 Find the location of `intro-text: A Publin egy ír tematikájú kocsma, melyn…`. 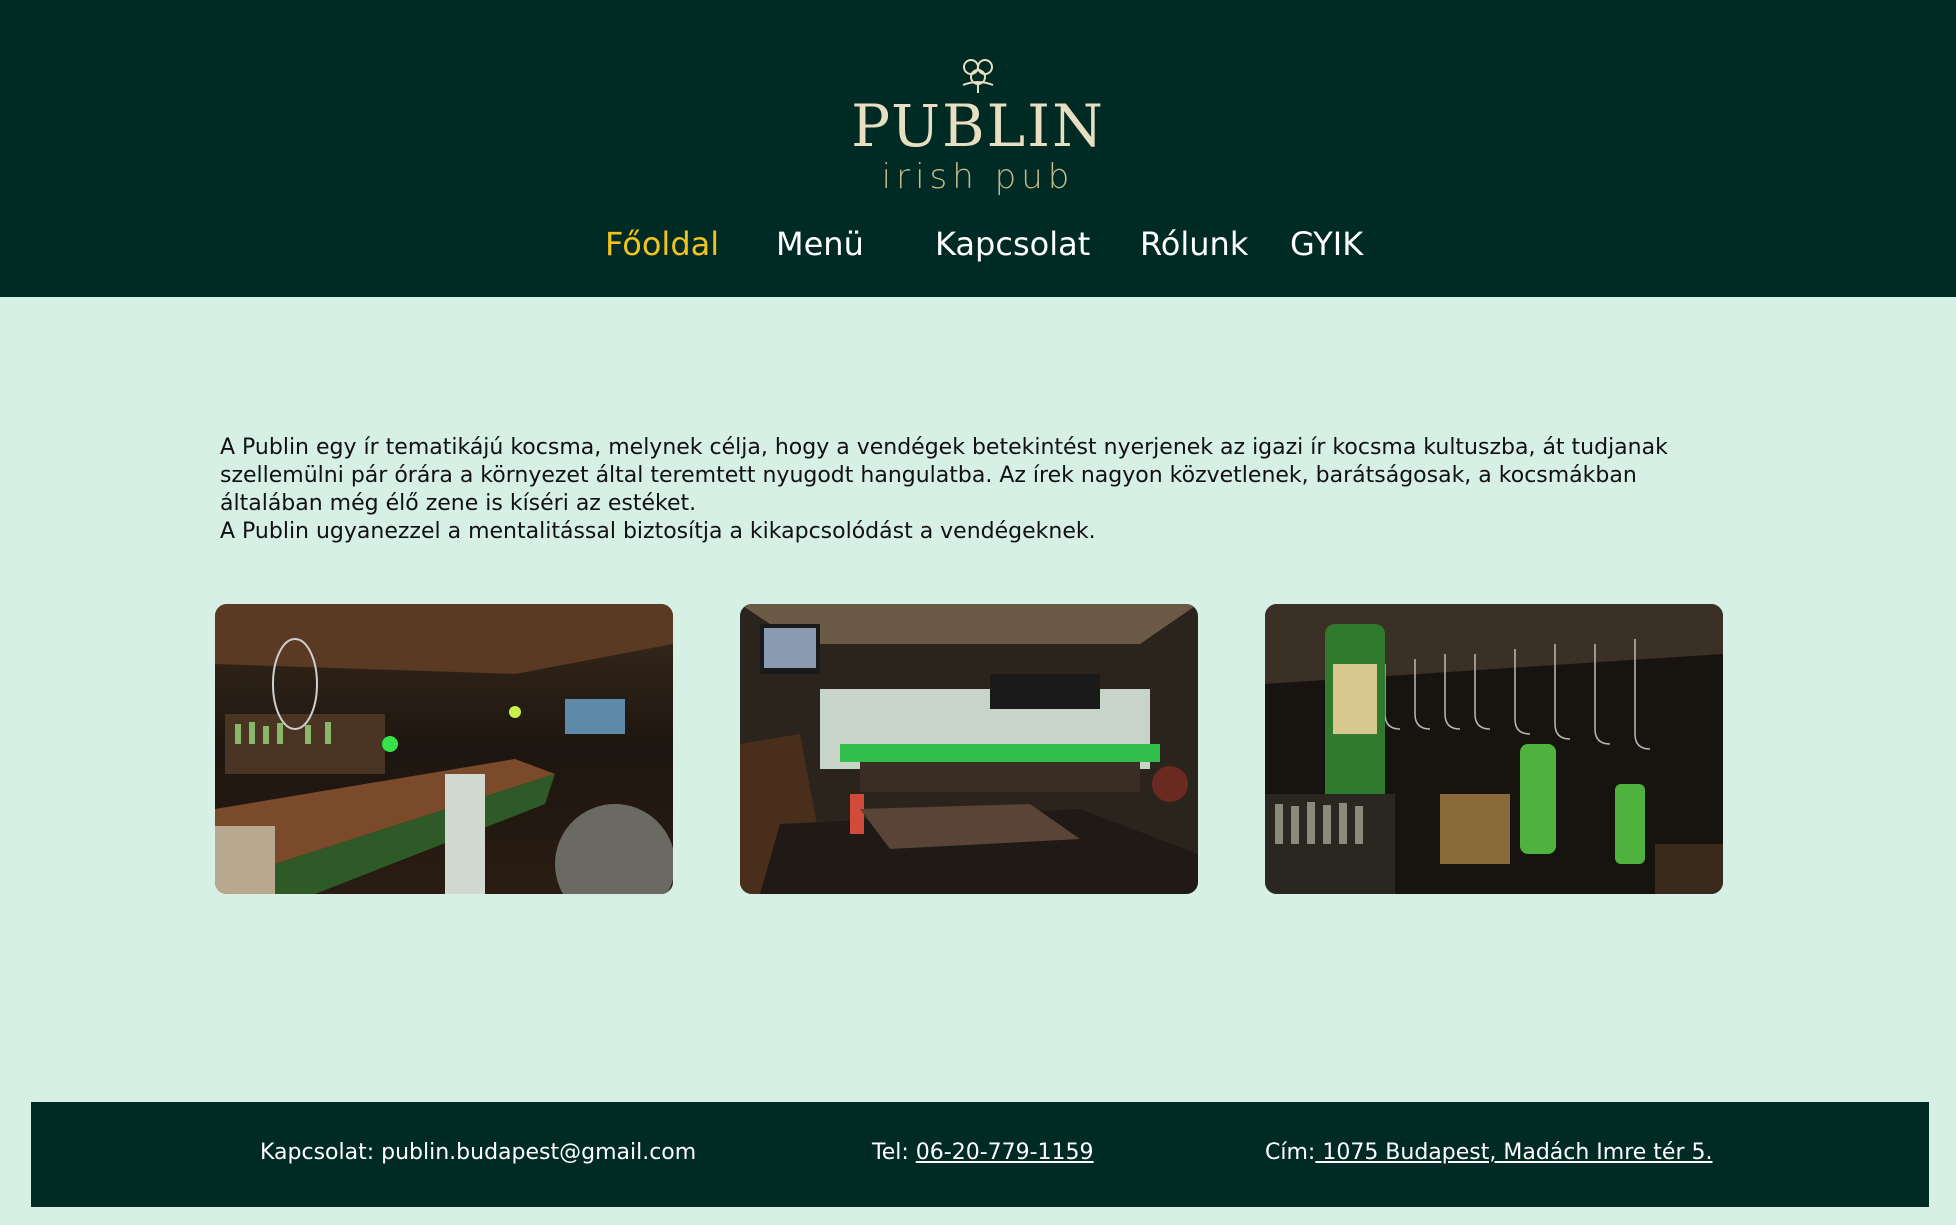

intro-text: A Publin egy ír tematikájú kocsma, melyn… is located at coordinates (980, 490).